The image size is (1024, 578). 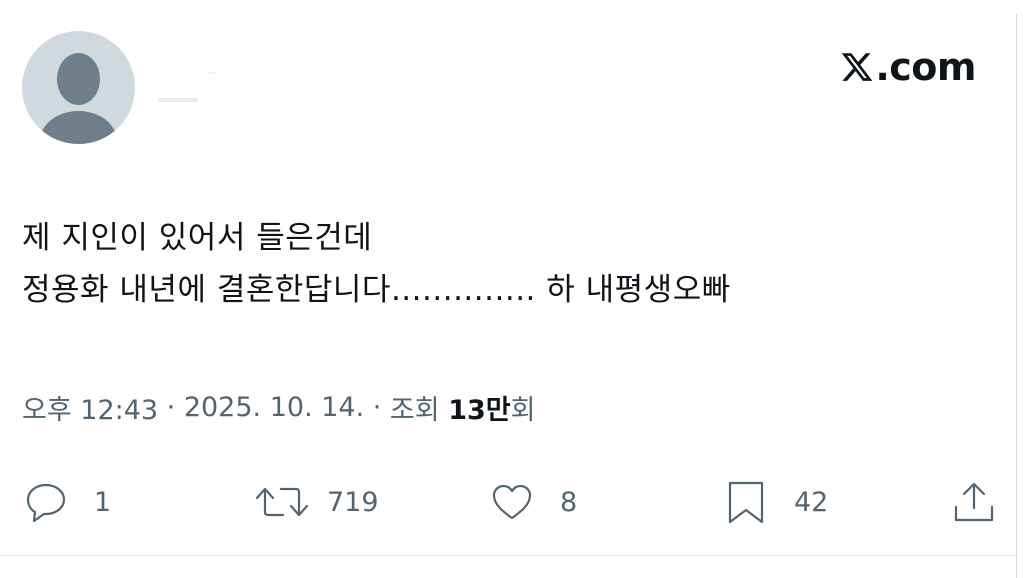 What do you see at coordinates (523, 410) in the screenshot?
I see `views-unit: 회` at bounding box center [523, 410].